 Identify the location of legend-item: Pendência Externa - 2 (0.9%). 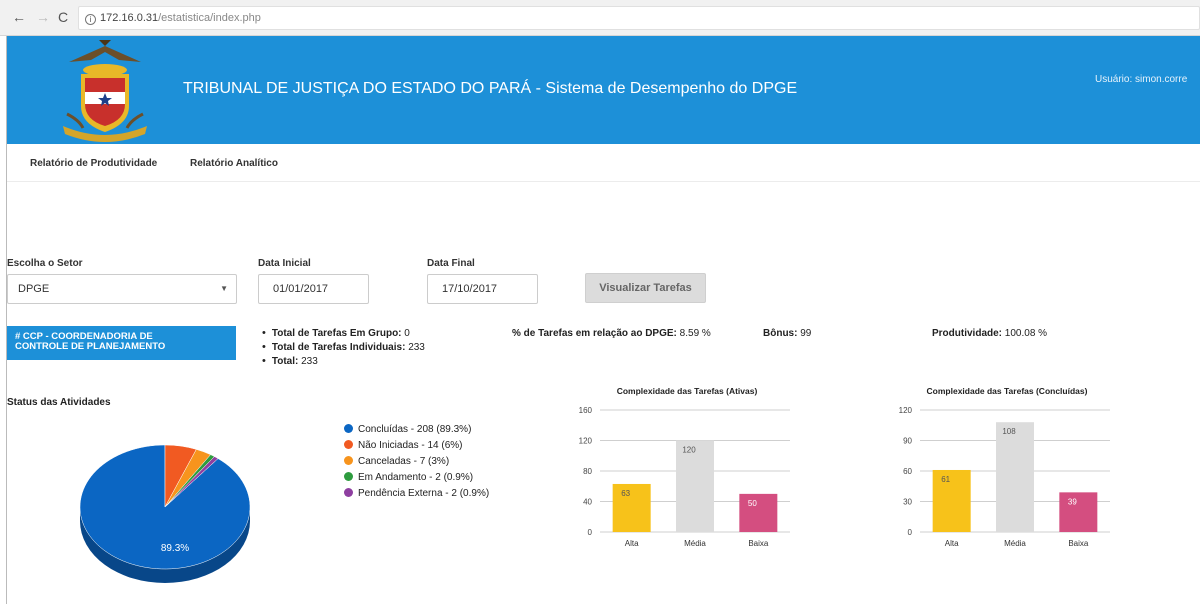
(416, 494).